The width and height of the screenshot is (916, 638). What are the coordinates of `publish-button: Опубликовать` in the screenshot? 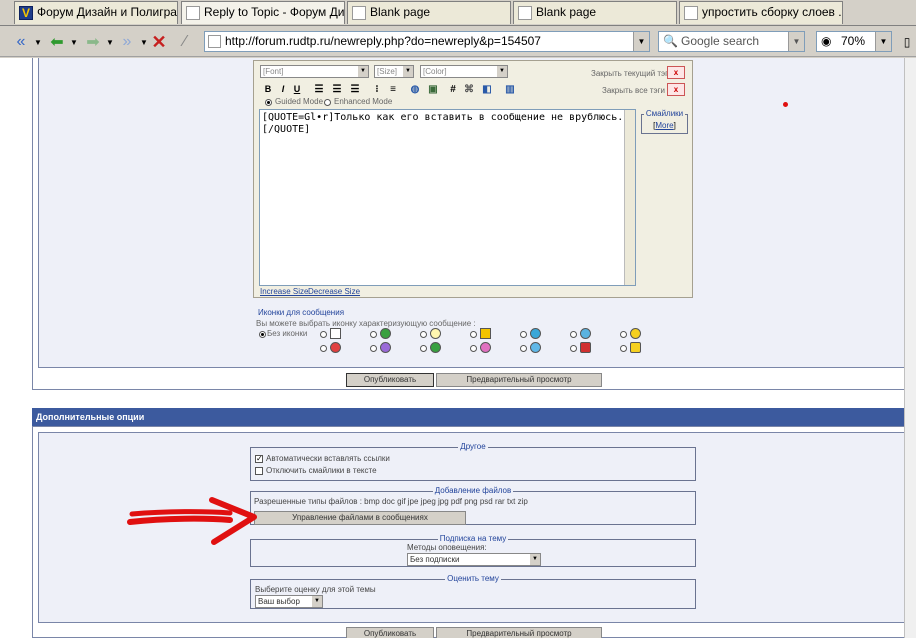 It's located at (390, 380).